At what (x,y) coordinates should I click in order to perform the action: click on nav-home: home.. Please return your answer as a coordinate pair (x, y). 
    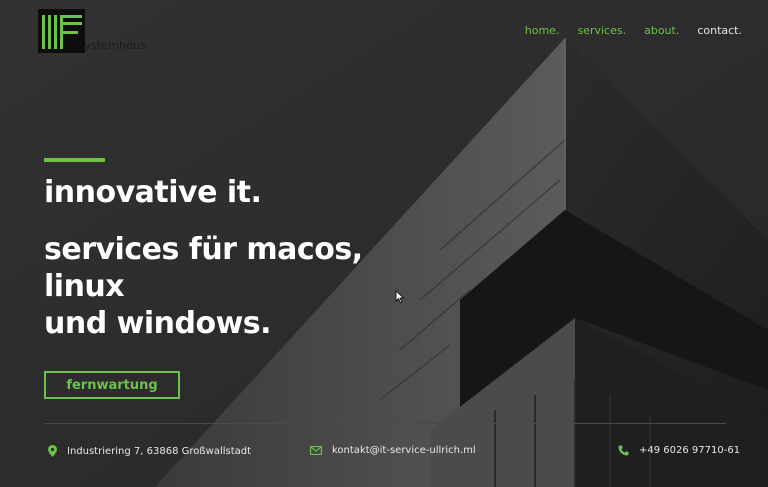
    Looking at the image, I should click on (542, 30).